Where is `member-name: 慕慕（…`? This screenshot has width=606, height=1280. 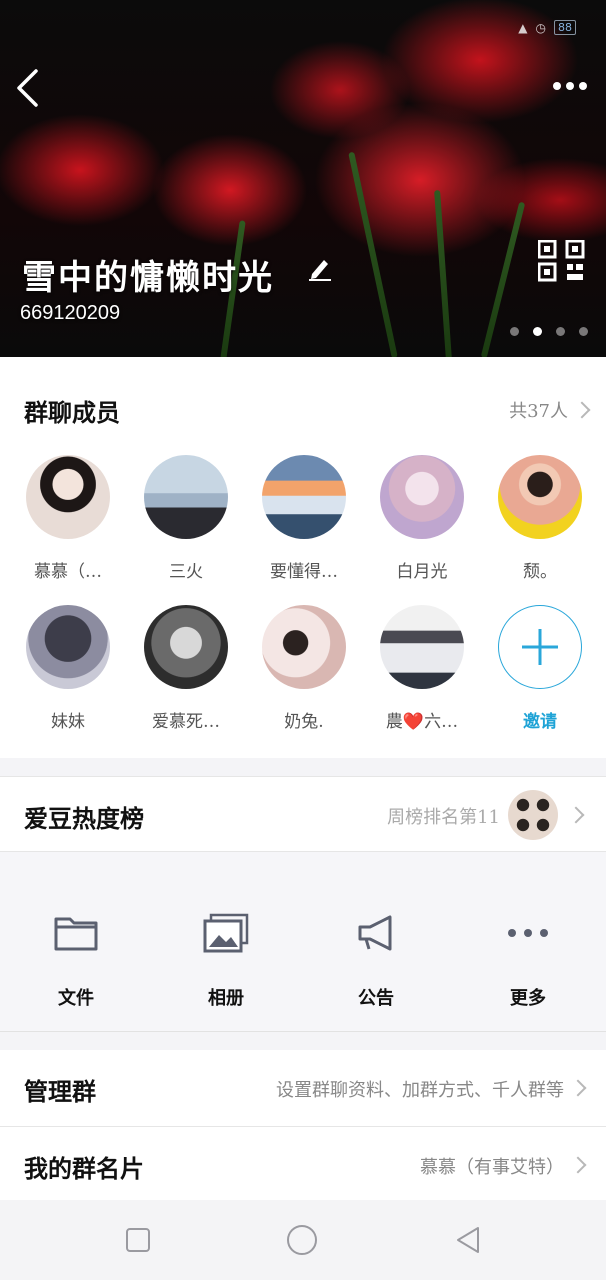 member-name: 慕慕（… is located at coordinates (68, 572).